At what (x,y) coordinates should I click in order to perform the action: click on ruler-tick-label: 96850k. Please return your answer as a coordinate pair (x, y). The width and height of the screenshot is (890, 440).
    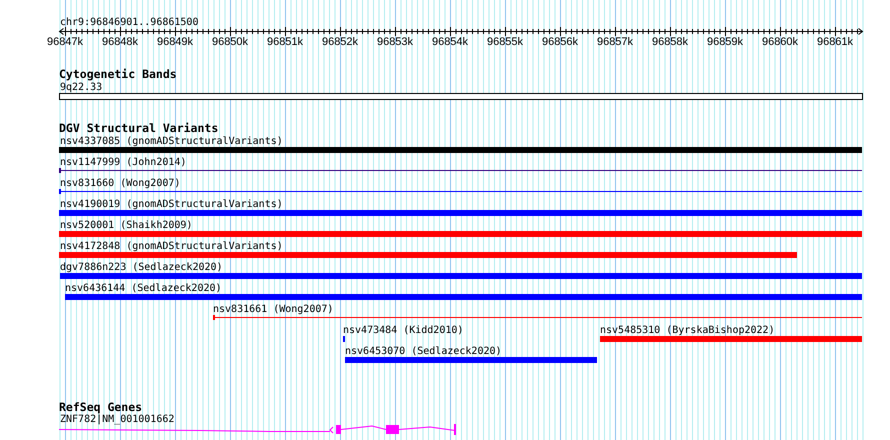
    Looking at the image, I should click on (230, 42).